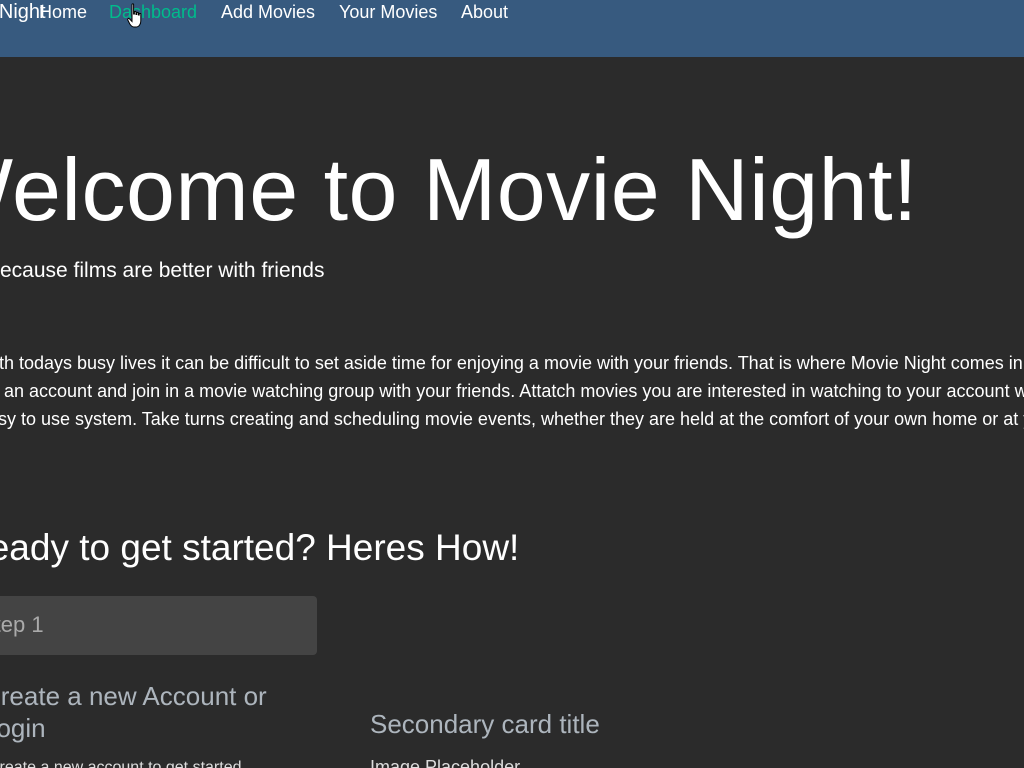 Image resolution: width=1024 pixels, height=768 pixels. I want to click on nav-link-add-movies: Add Movies, so click(268, 12).